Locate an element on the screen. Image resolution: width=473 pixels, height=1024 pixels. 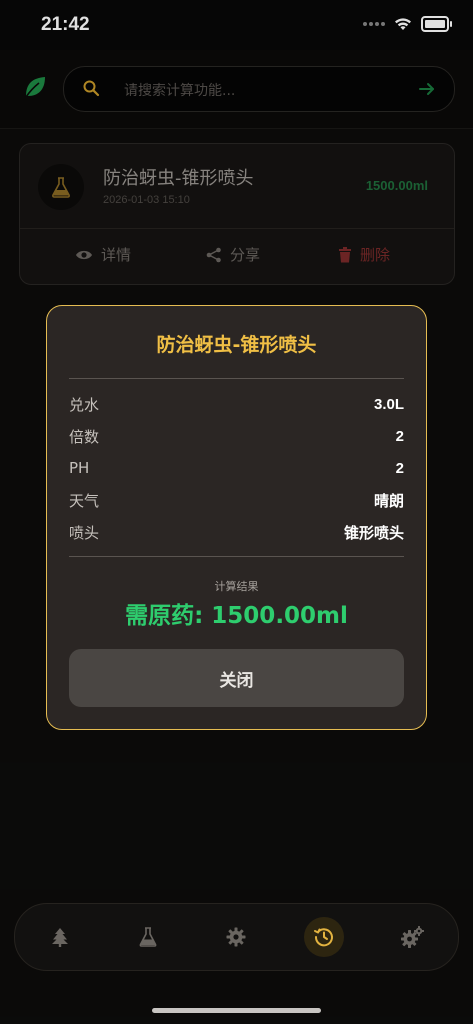
detail-label: 天气 is located at coordinates (84, 500).